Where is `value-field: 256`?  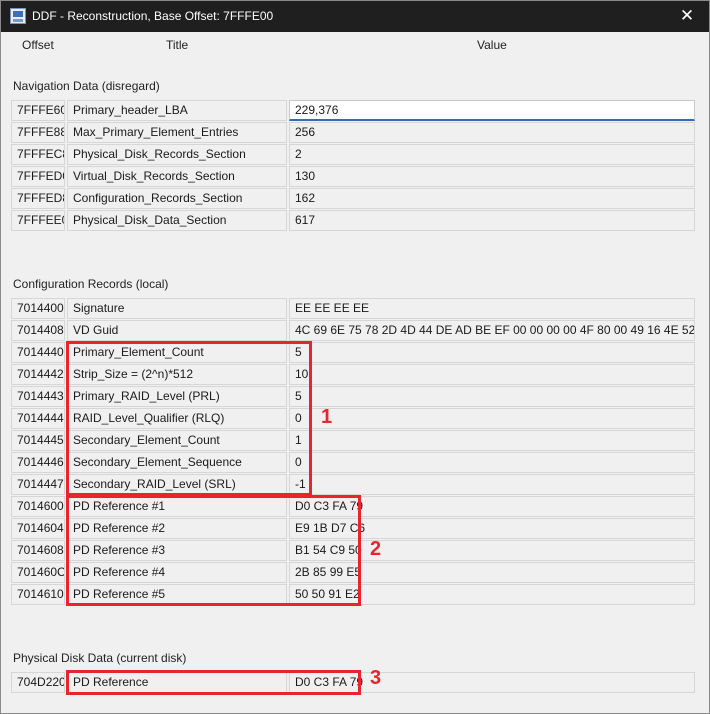 value-field: 256 is located at coordinates (492, 132).